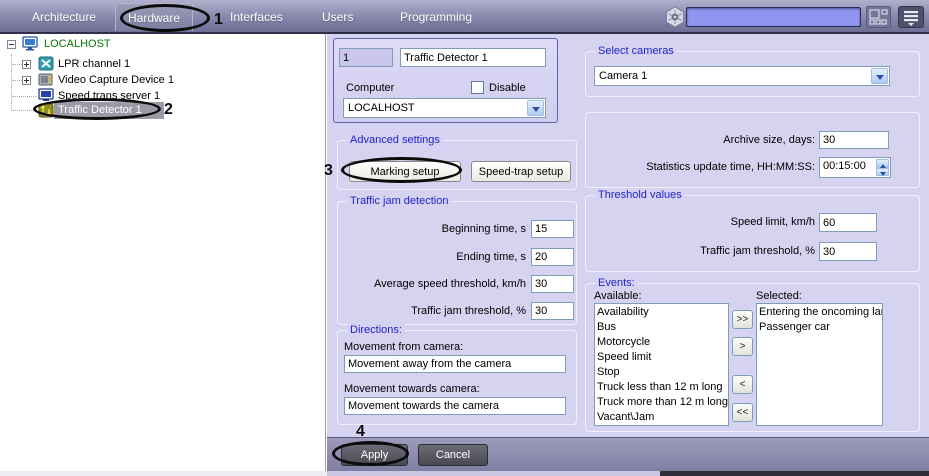 The width and height of the screenshot is (929, 476). I want to click on add-all-events-button: >>, so click(742, 319).